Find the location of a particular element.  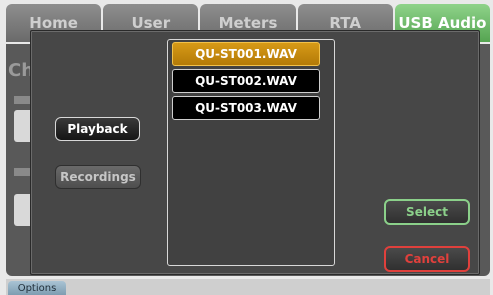

playback-button: Playback is located at coordinates (97, 129).